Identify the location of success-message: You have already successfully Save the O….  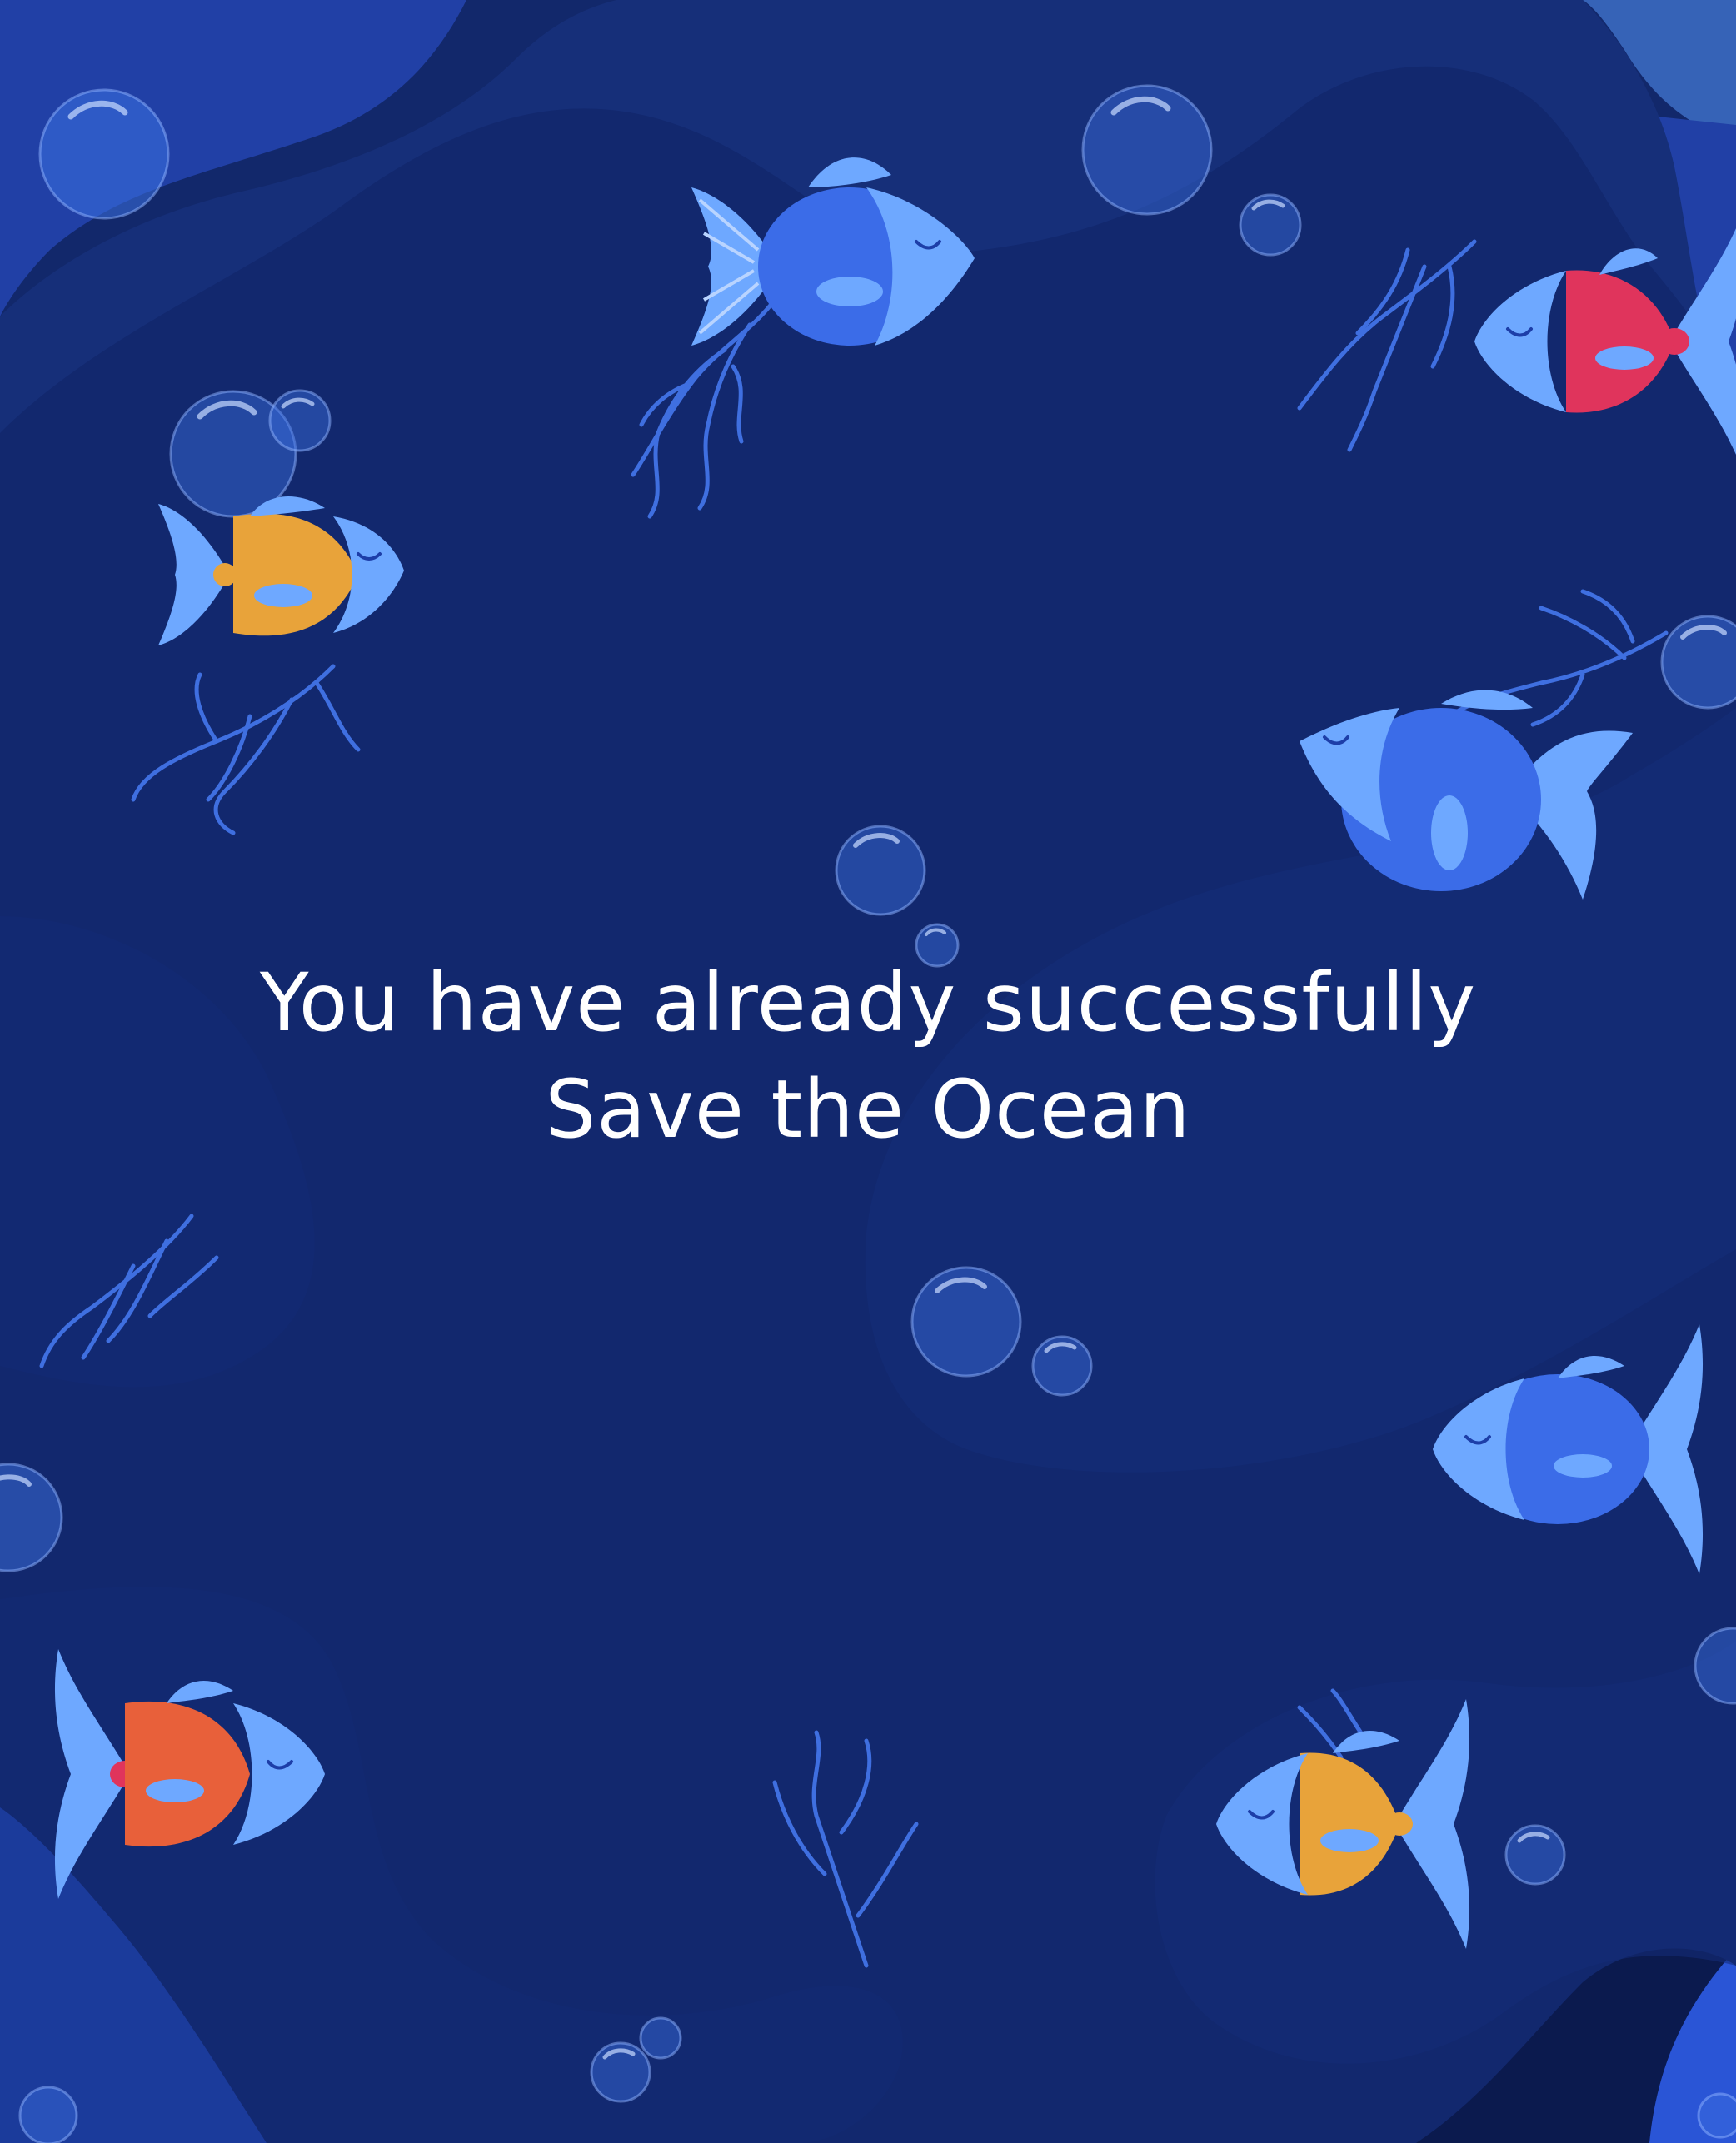
(868, 1056).